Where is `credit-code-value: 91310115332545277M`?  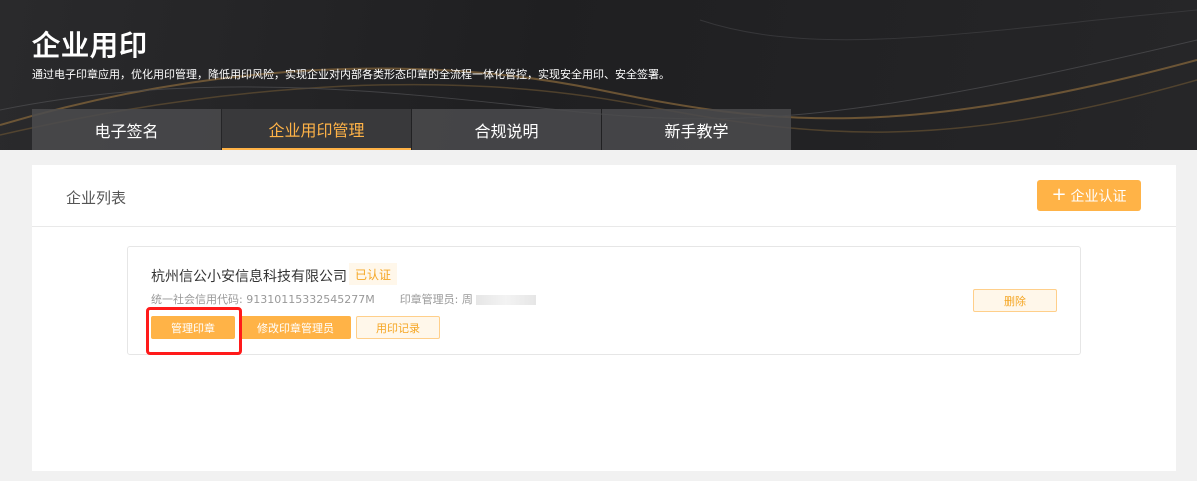 credit-code-value: 91310115332545277M is located at coordinates (310, 299).